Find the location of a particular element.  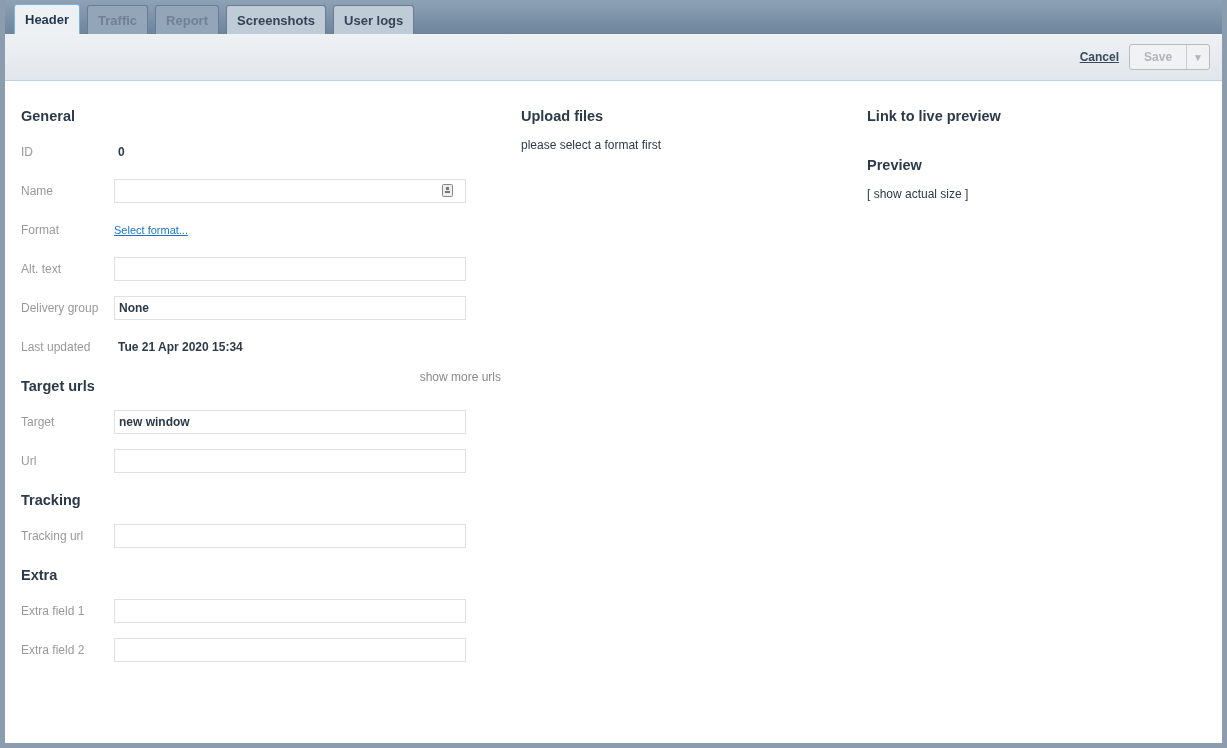

field-value: Tue 21 Apr 2020 15:34 is located at coordinates (180, 346).